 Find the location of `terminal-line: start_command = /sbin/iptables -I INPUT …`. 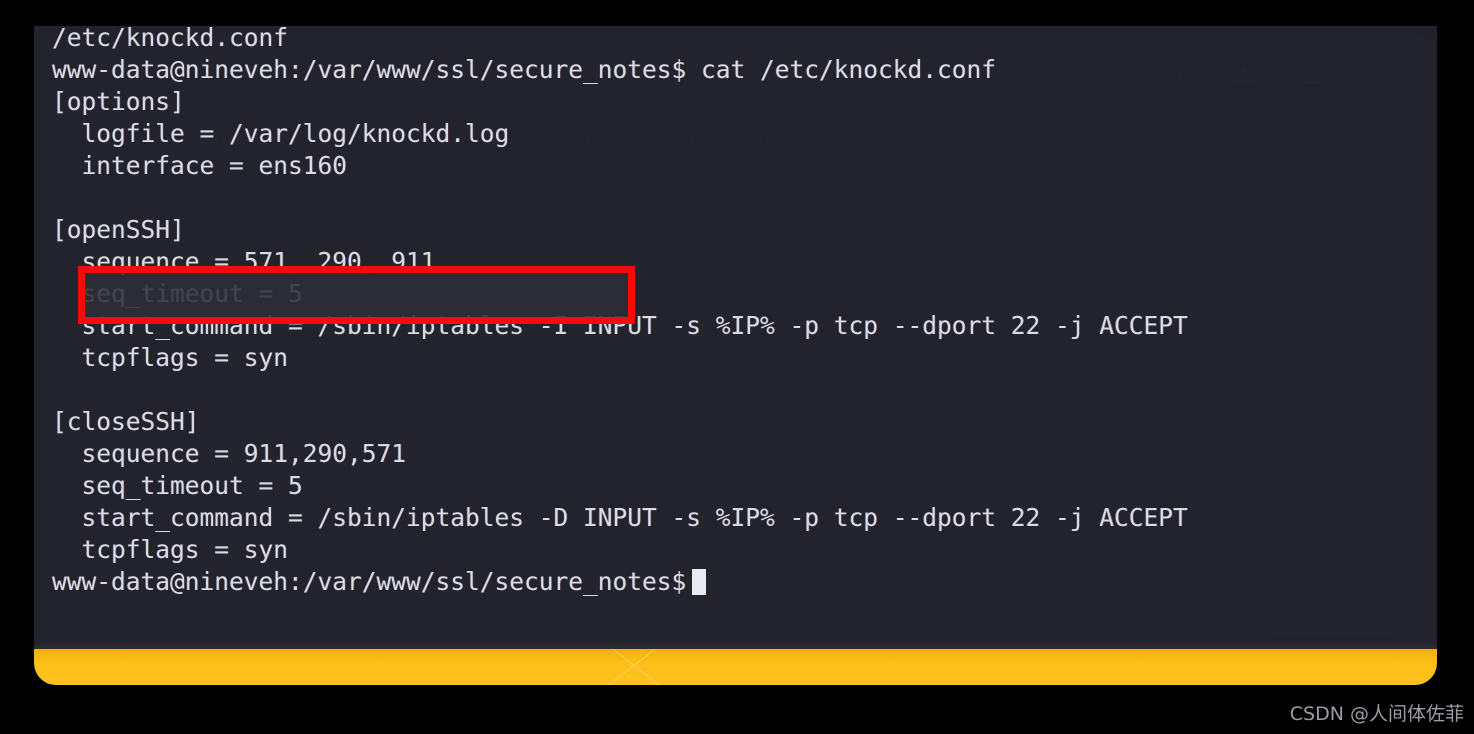

terminal-line: start_command = /sbin/iptables -I INPUT … is located at coordinates (620, 325).